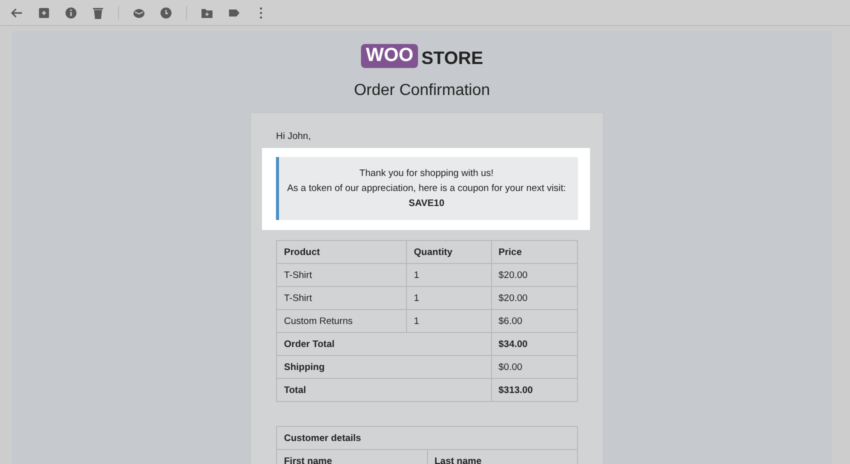 The height and width of the screenshot is (464, 850). What do you see at coordinates (383, 390) in the screenshot?
I see `table-cell: Total` at bounding box center [383, 390].